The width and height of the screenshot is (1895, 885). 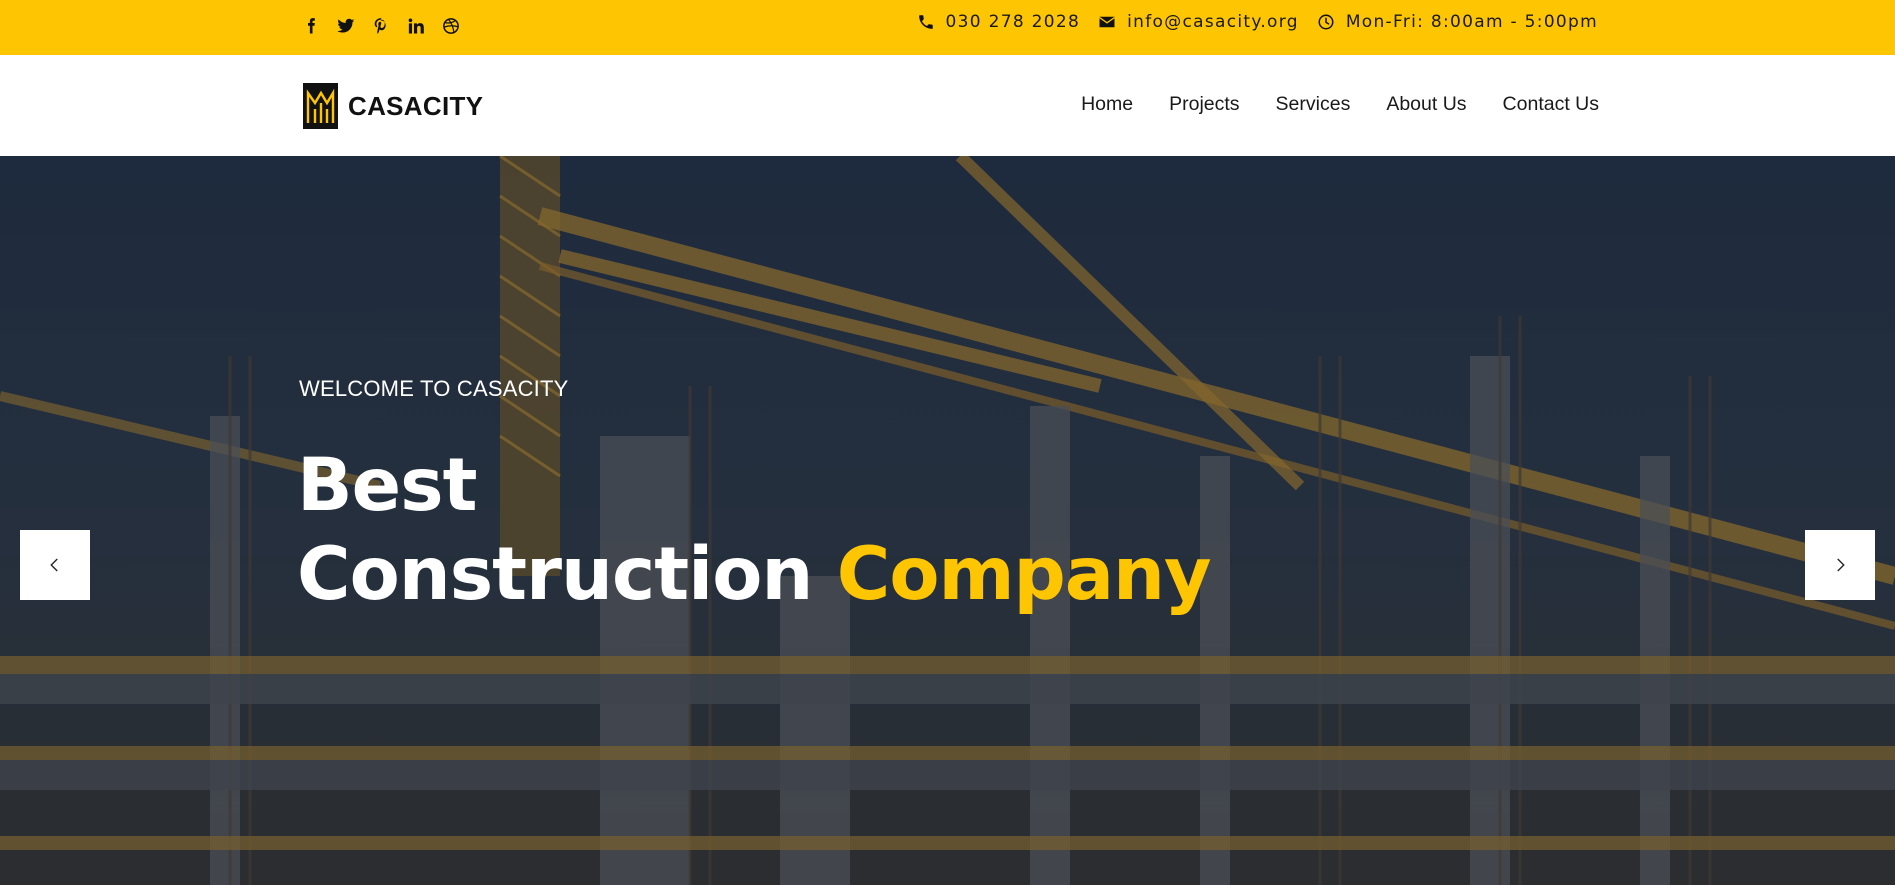 What do you see at coordinates (1107, 104) in the screenshot?
I see `nav-home: Home` at bounding box center [1107, 104].